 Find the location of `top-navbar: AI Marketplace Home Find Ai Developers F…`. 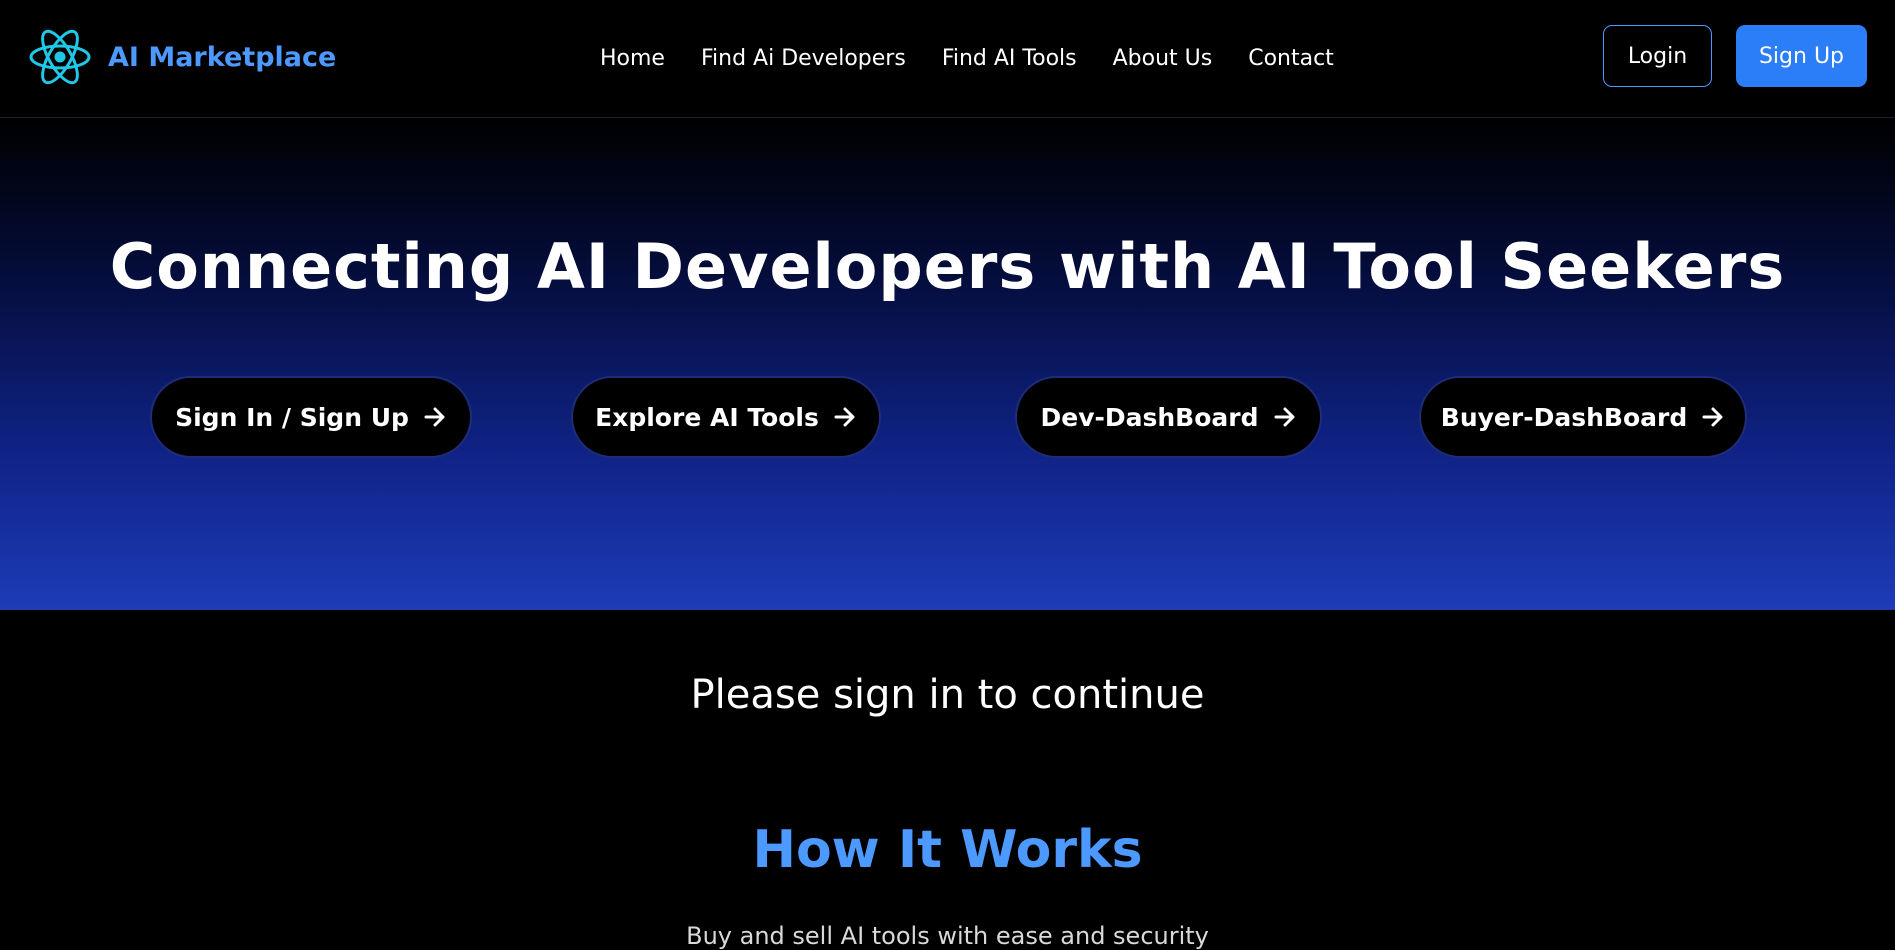

top-navbar: AI Marketplace Home Find Ai Developers F… is located at coordinates (947, 59).